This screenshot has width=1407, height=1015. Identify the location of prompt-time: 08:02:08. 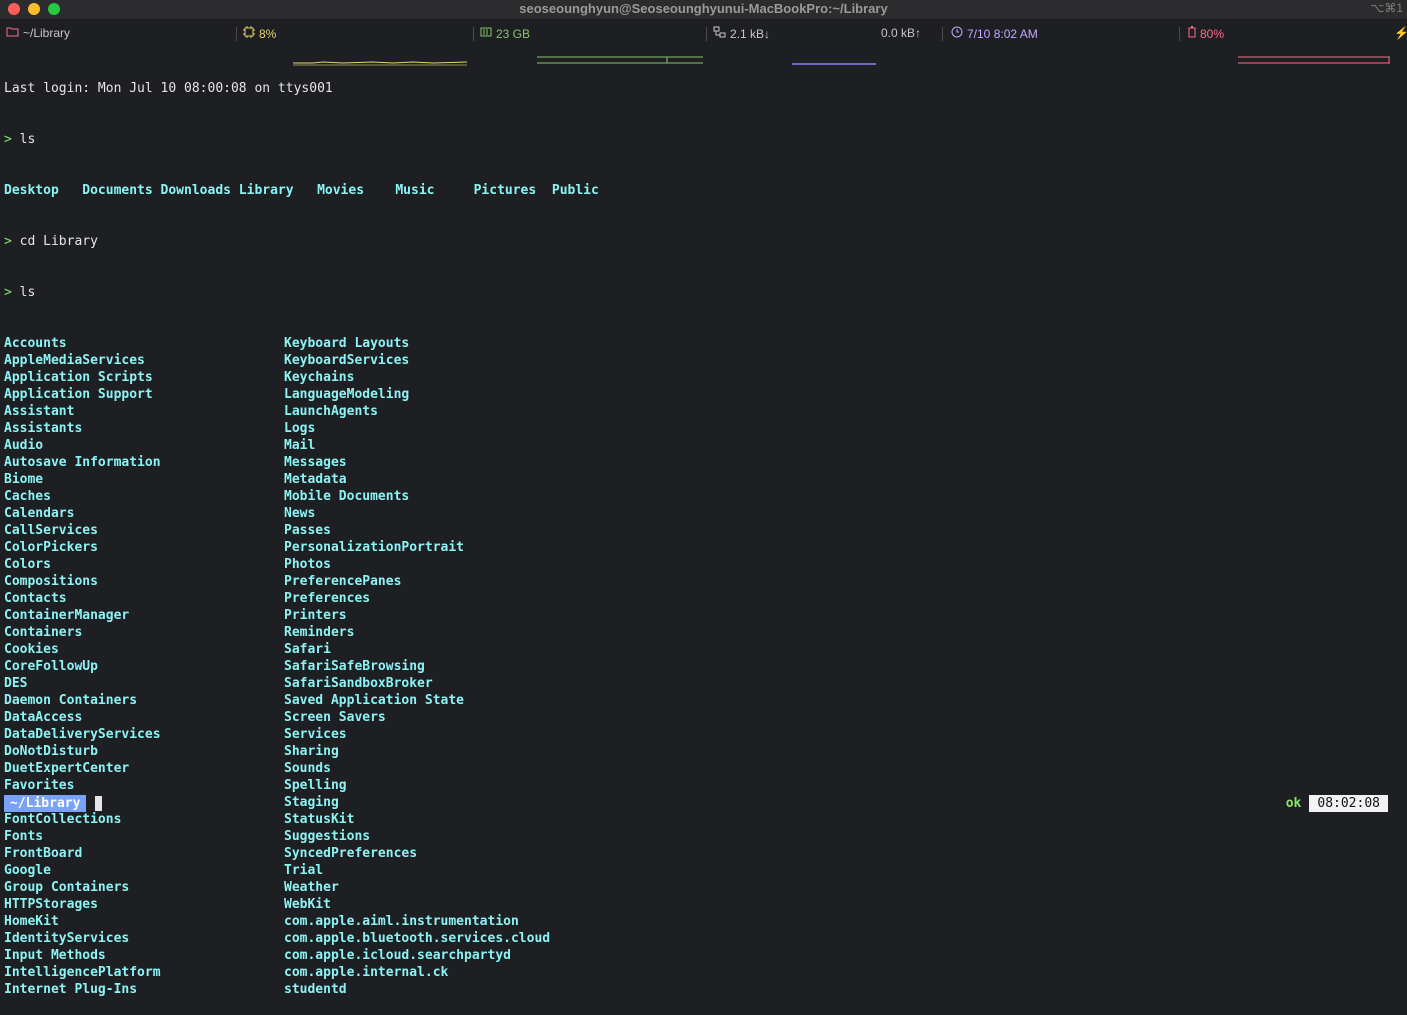
(1348, 803).